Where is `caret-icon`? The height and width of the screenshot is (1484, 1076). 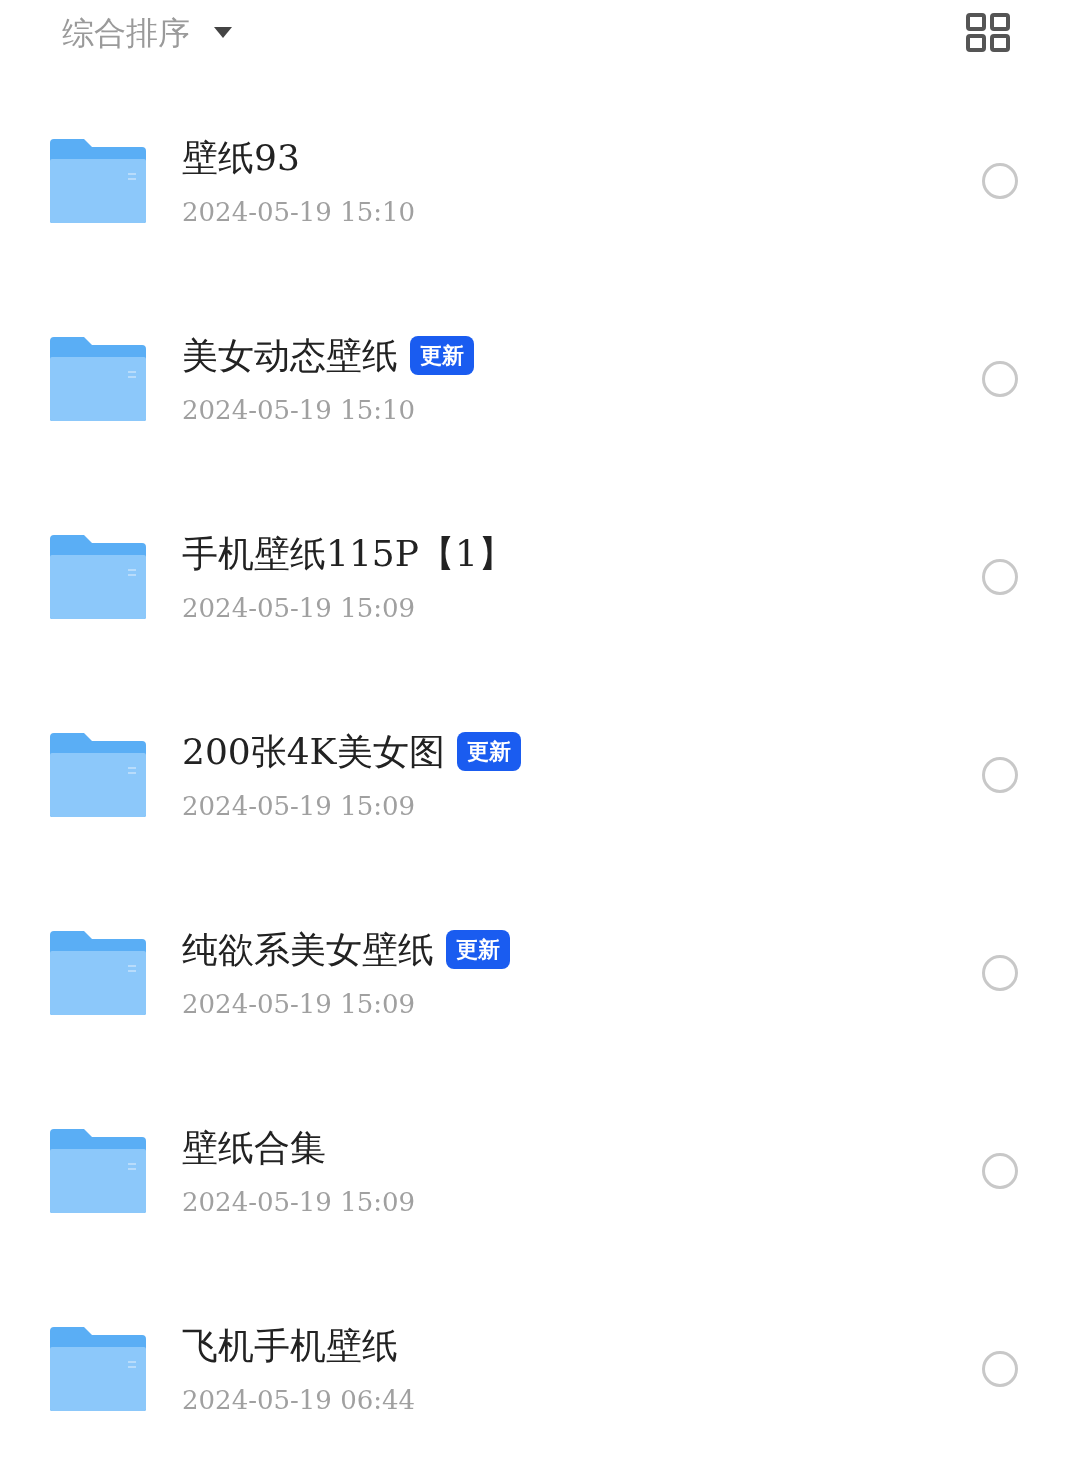 caret-icon is located at coordinates (223, 33).